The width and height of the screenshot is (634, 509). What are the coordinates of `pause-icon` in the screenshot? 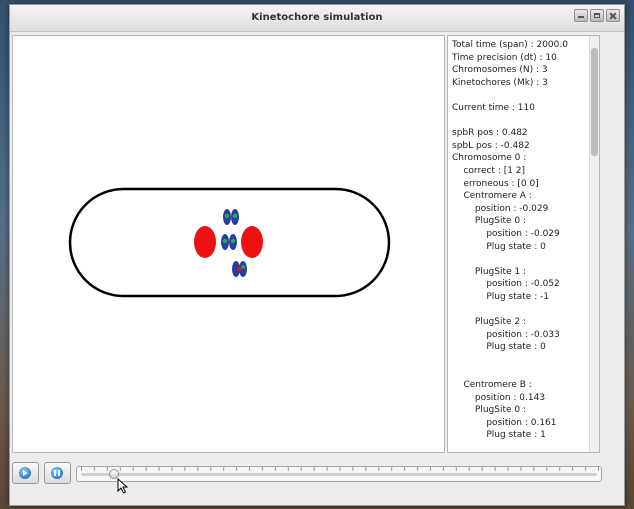 It's located at (57, 473).